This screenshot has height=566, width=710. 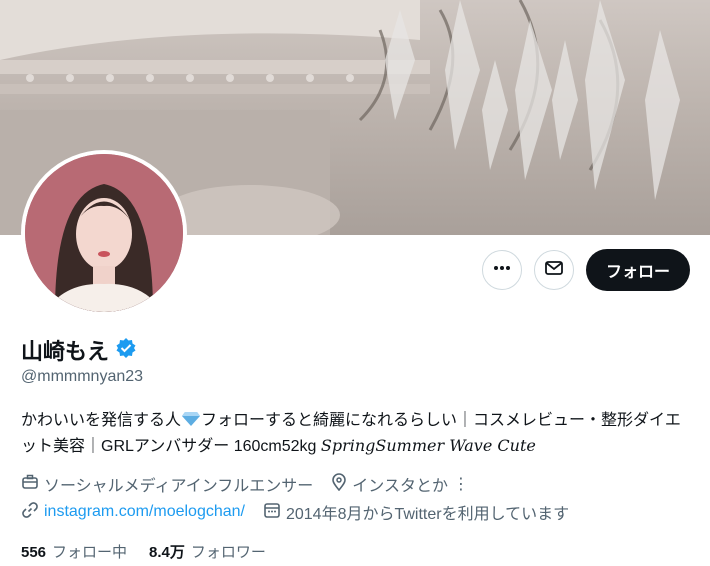 I want to click on mail-icon, so click(x=554, y=270).